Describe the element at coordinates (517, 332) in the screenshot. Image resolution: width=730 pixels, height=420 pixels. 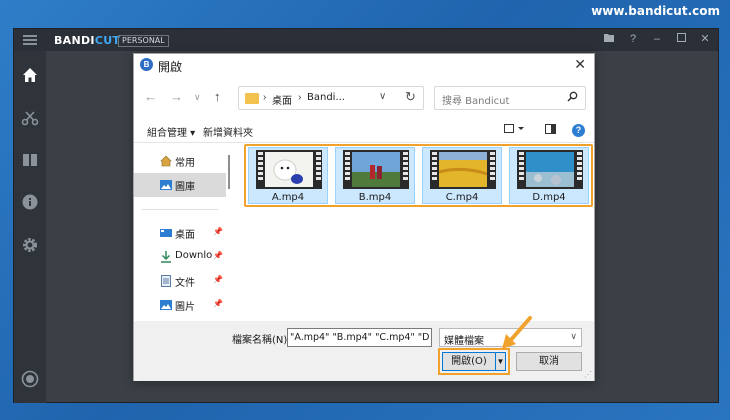
I see `arrow-callout-icon` at that location.